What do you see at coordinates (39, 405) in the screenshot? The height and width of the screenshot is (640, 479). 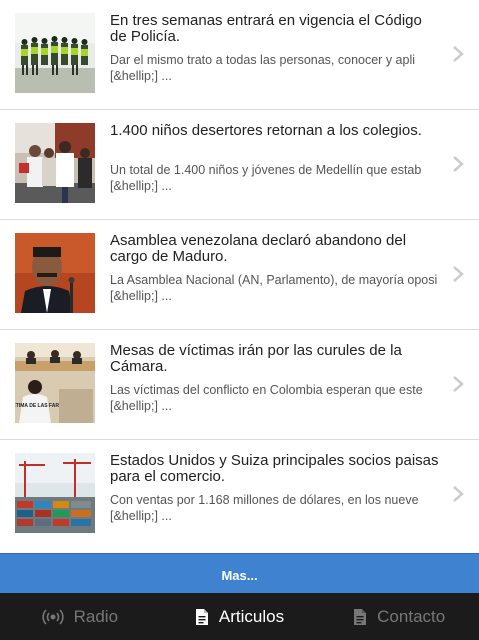 I see `shirt-text: VÍCTIMA DE LAS FARC` at bounding box center [39, 405].